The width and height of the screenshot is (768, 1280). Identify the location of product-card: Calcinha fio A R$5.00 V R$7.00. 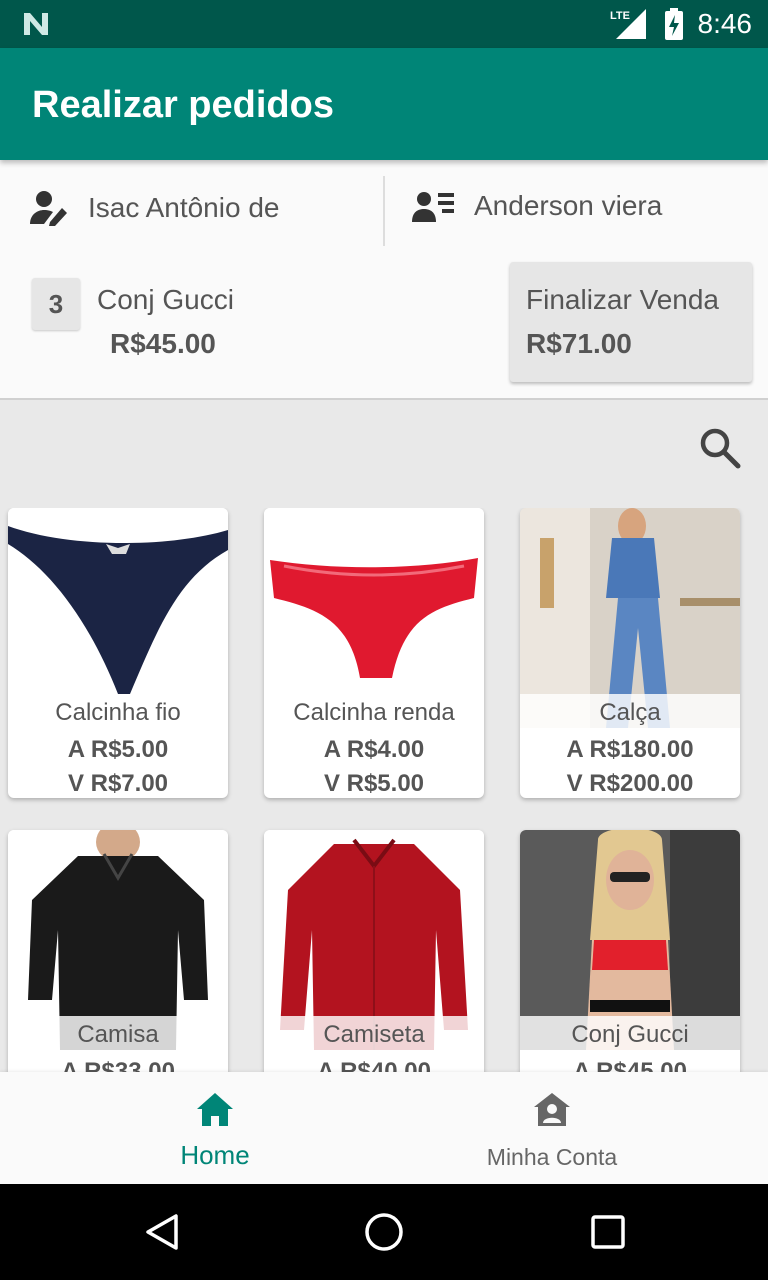
(118, 653).